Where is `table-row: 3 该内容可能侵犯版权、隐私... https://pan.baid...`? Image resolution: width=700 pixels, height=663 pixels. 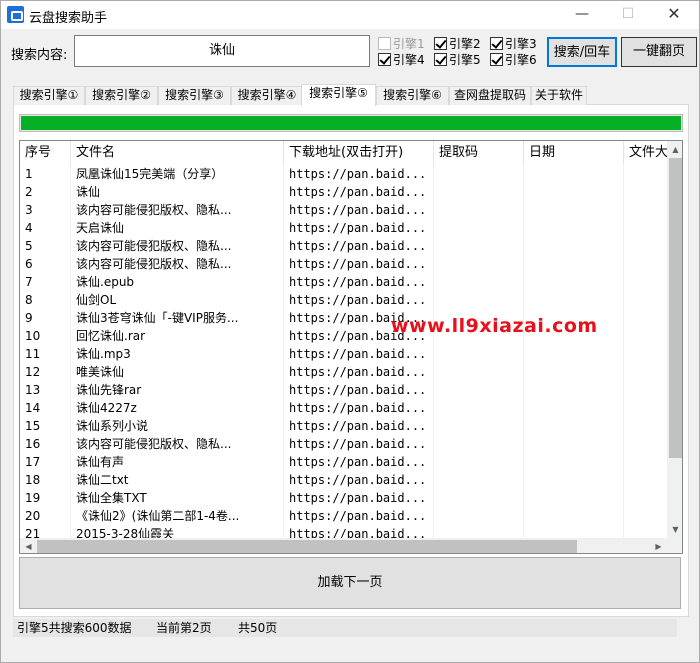
table-row: 3 该内容可能侵犯版权、隐私... https://pan.baid... is located at coordinates (344, 210).